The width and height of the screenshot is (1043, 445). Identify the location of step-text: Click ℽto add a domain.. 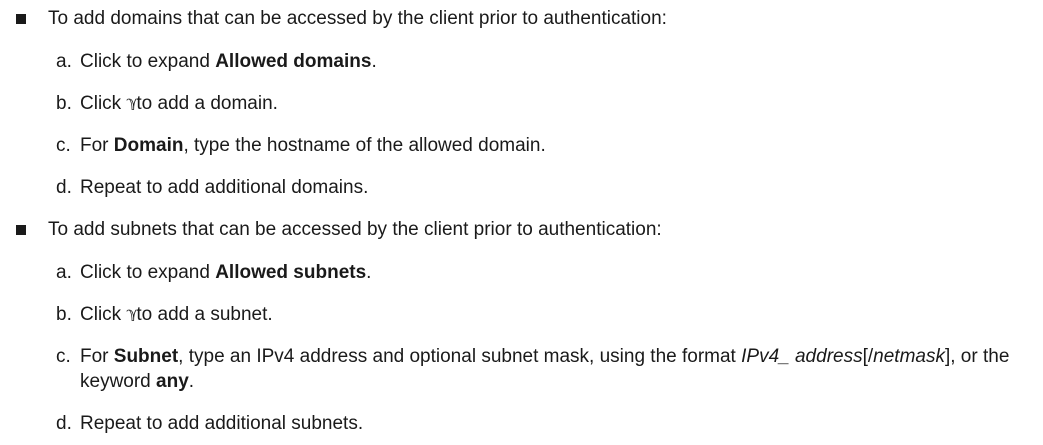
(179, 104).